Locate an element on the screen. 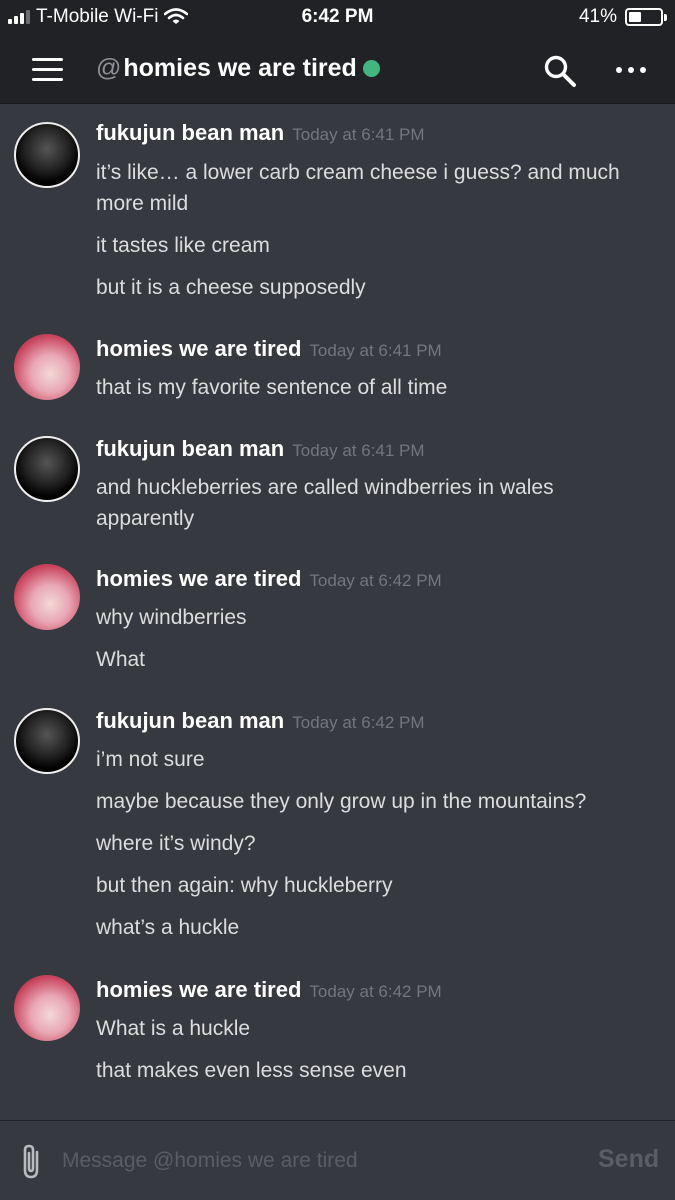 Image resolution: width=675 pixels, height=1200 pixels. message-line: What is a huckle is located at coordinates (173, 1028).